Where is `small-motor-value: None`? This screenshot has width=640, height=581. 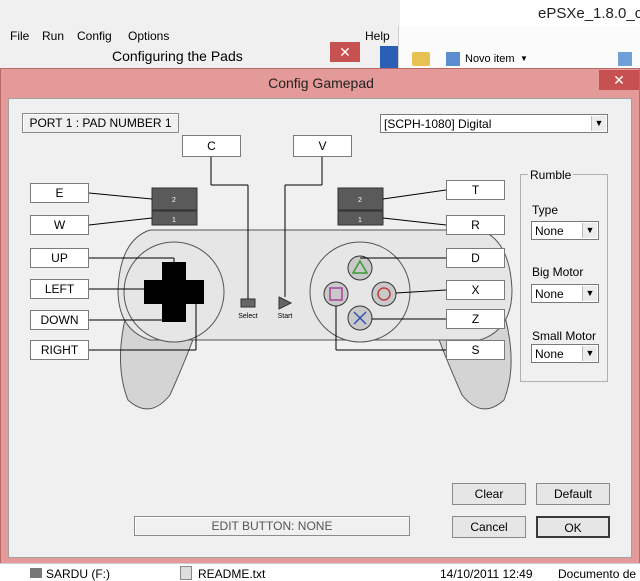
small-motor-value: None is located at coordinates (549, 354).